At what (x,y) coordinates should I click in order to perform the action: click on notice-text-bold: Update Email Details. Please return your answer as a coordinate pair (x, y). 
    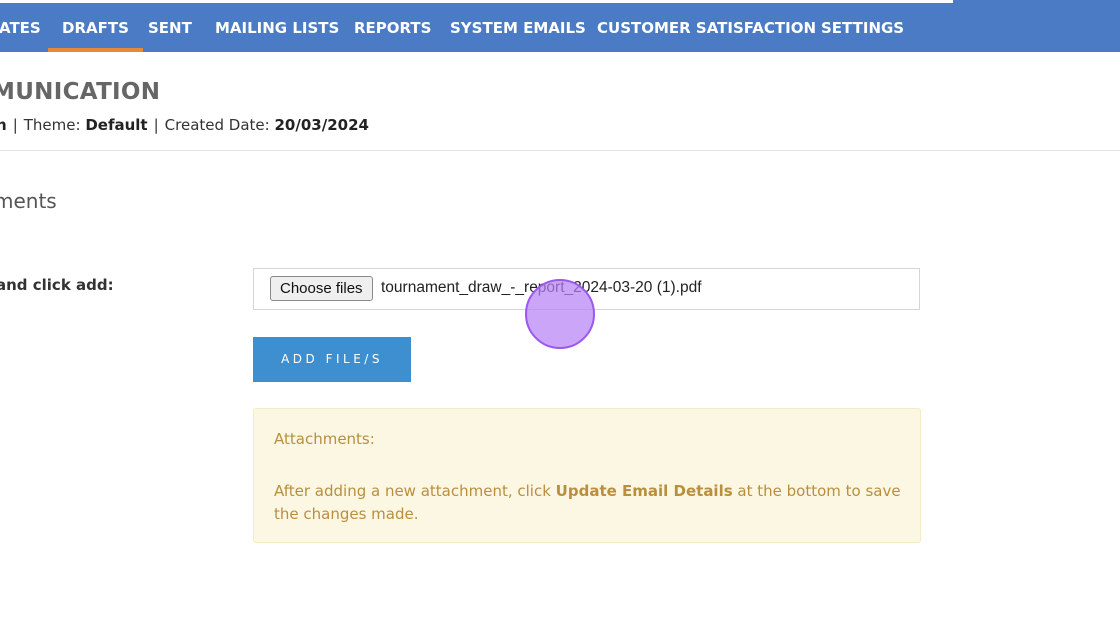
    Looking at the image, I should click on (644, 491).